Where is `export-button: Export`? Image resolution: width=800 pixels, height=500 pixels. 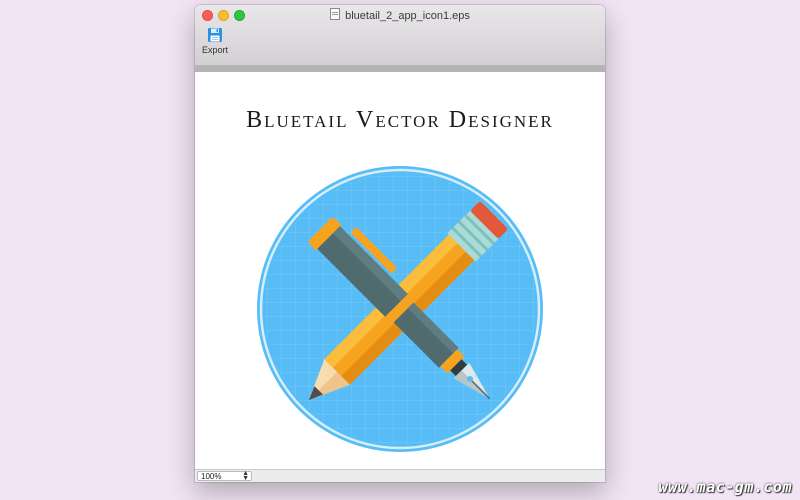 export-button: Export is located at coordinates (215, 41).